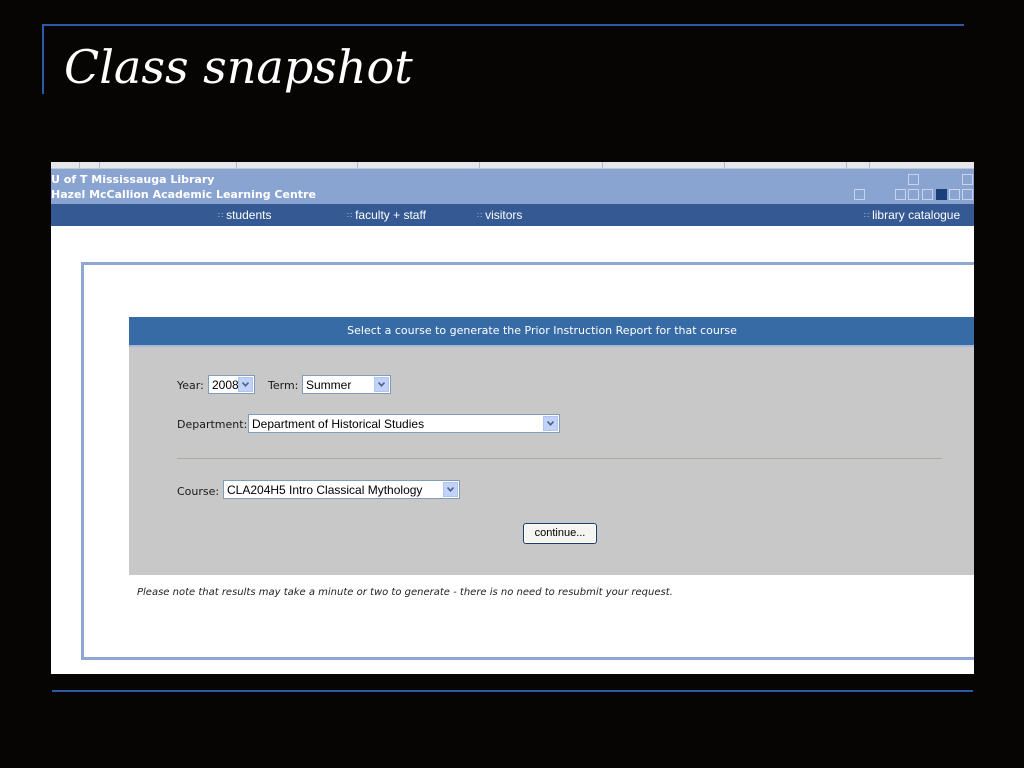  I want to click on course-select: CLA204H5 Intro Classical Mythology, so click(341, 489).